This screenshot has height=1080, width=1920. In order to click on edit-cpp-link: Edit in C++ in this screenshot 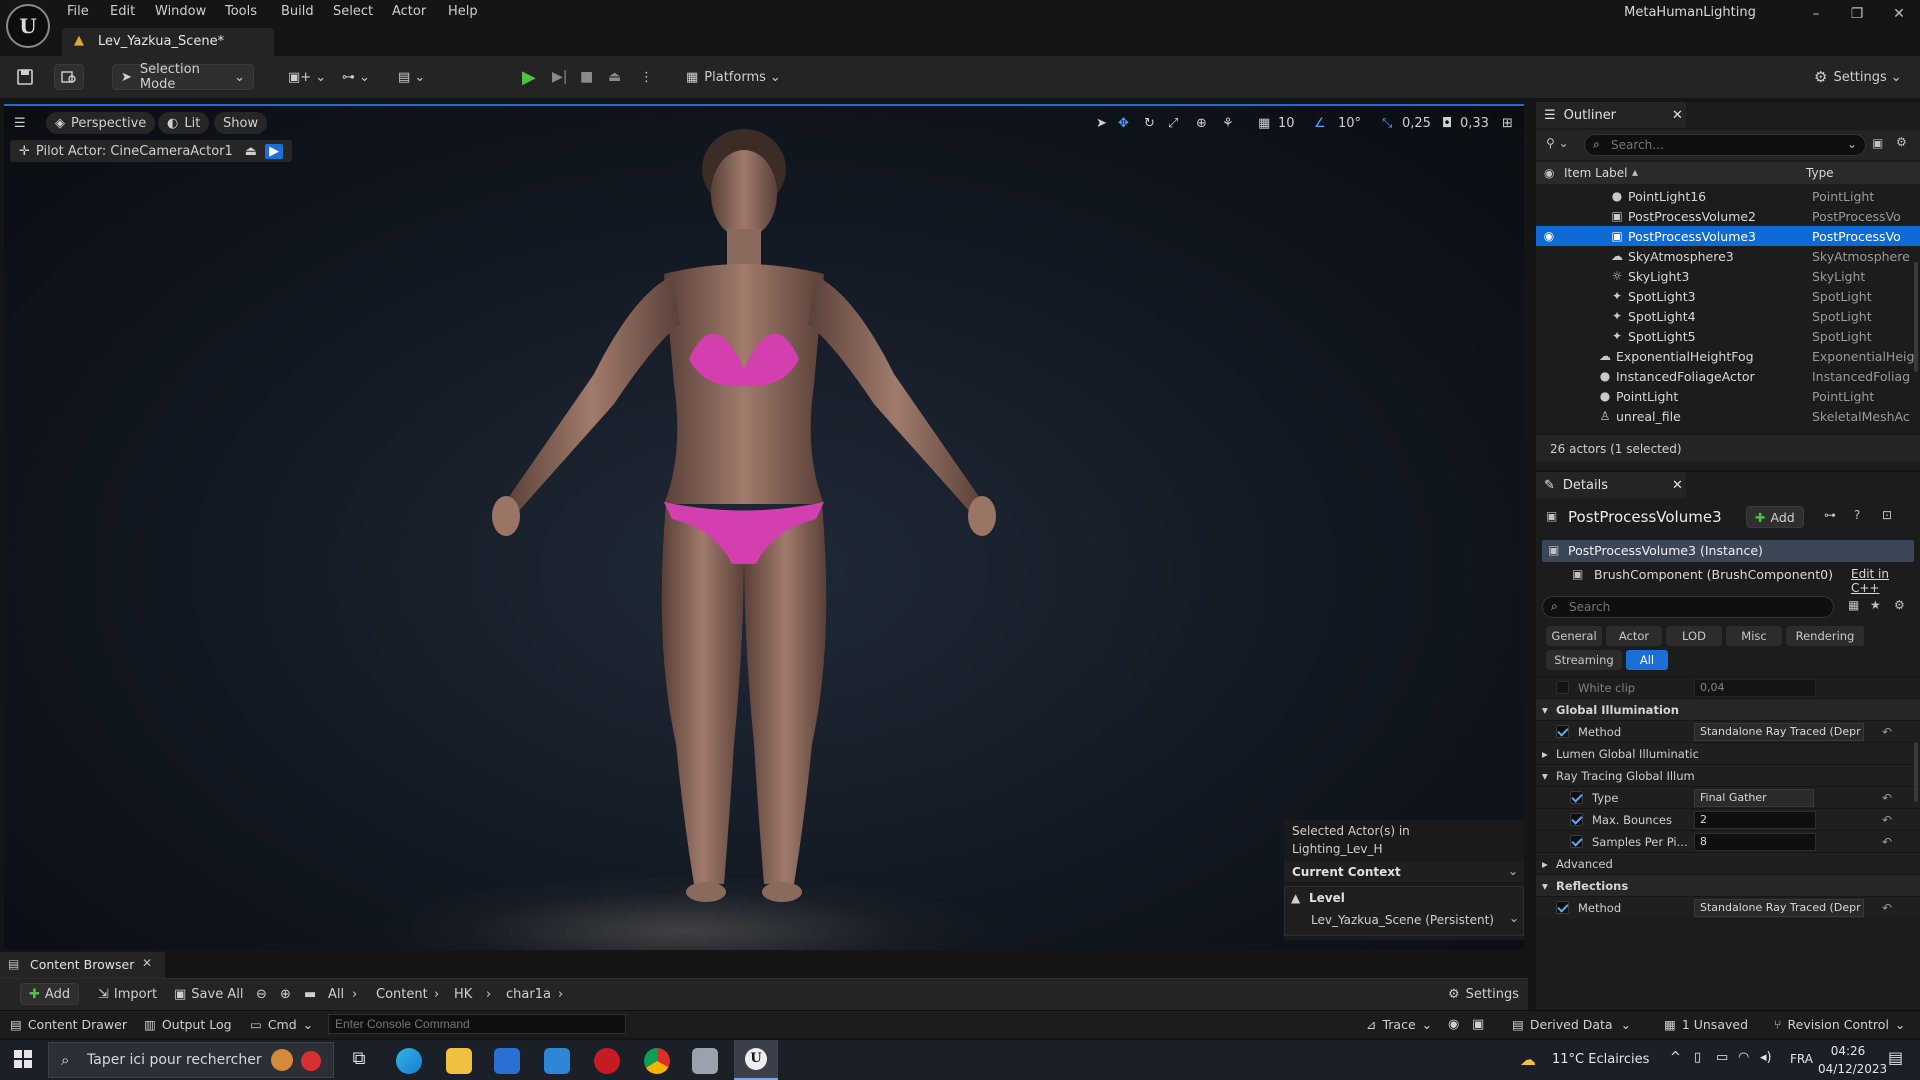, I will do `click(1882, 581)`.